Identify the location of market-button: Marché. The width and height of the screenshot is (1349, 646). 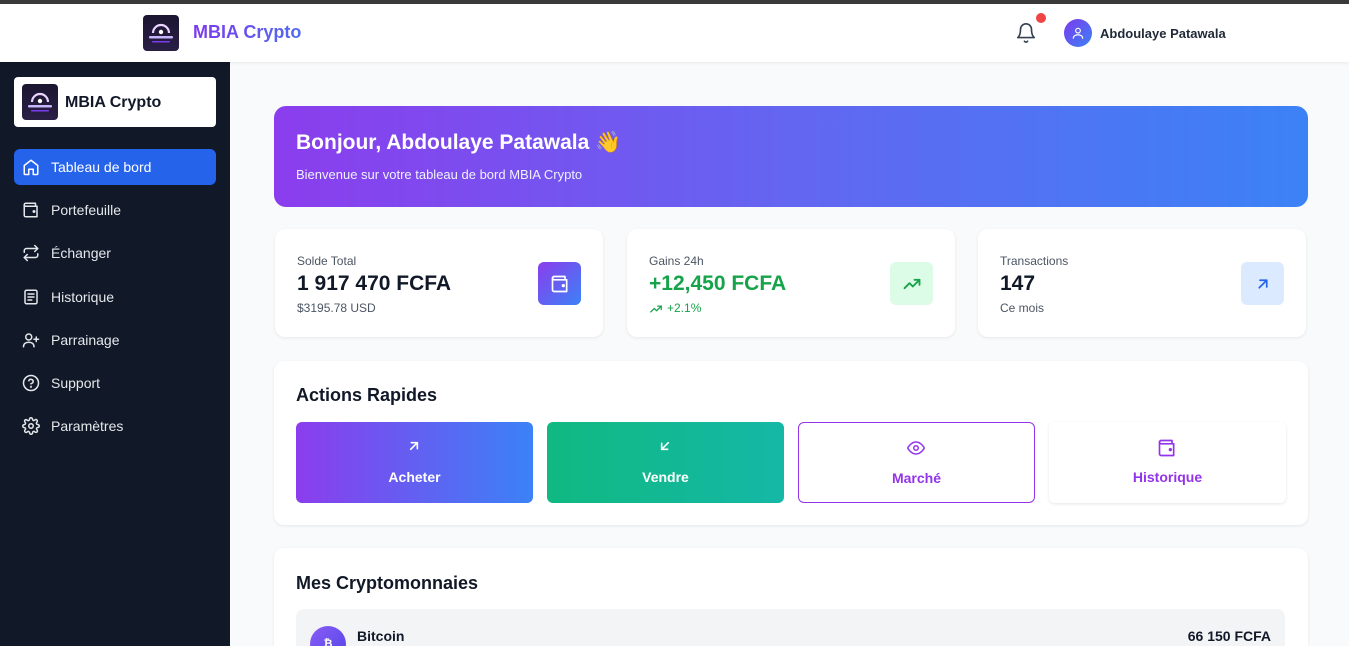
(916, 462).